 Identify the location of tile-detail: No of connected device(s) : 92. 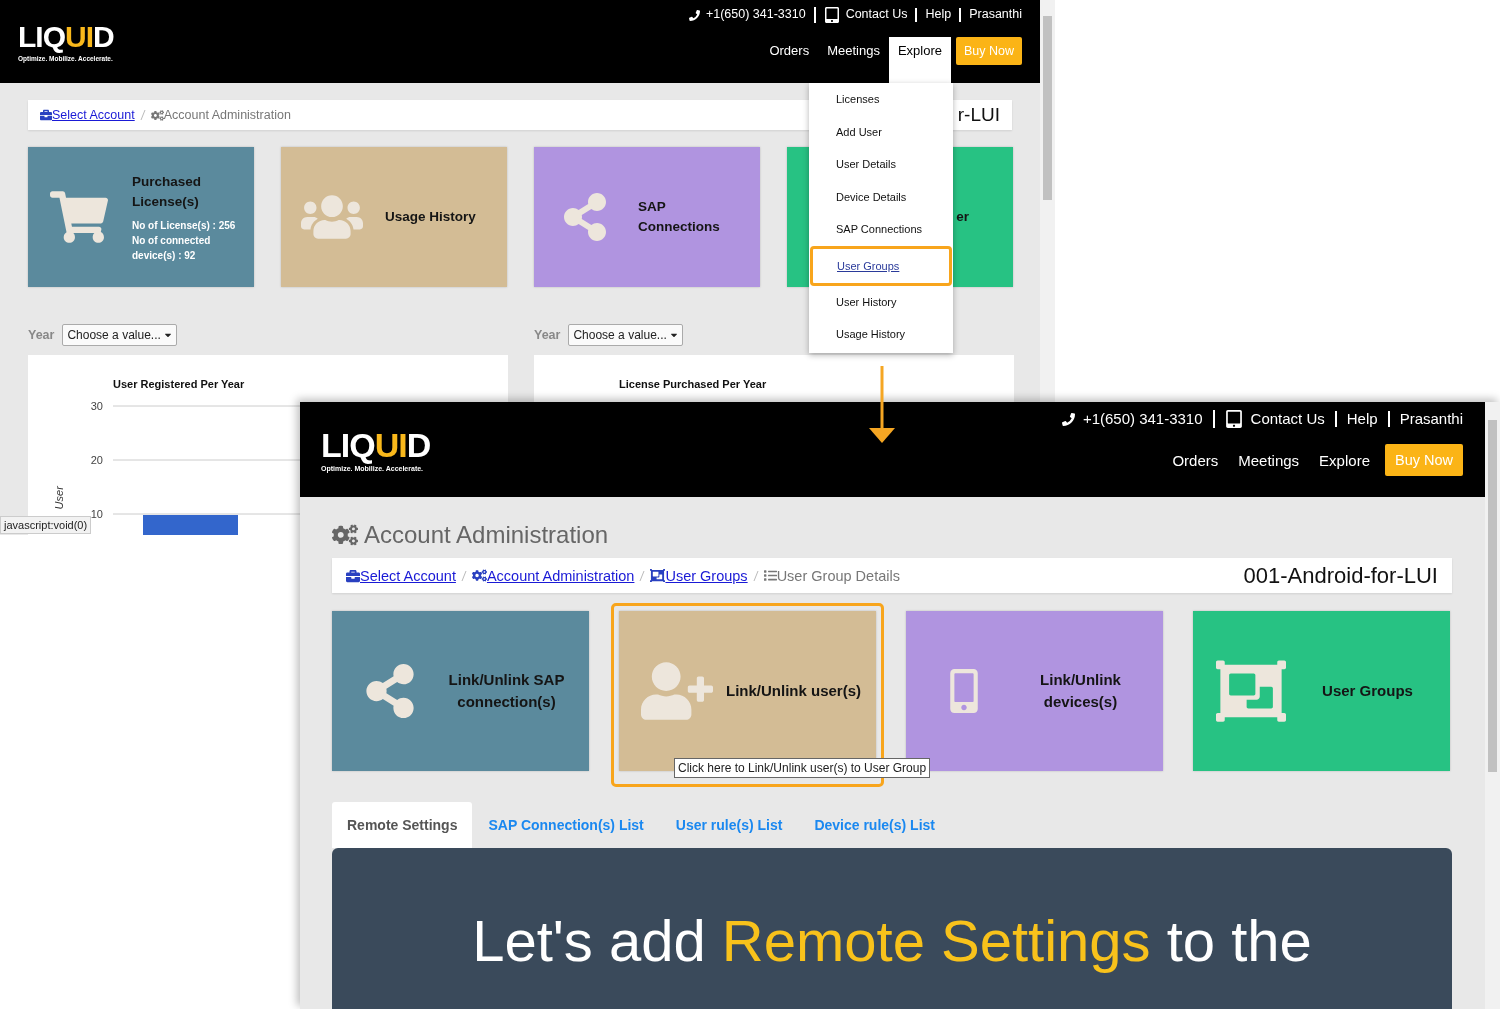
(172, 248).